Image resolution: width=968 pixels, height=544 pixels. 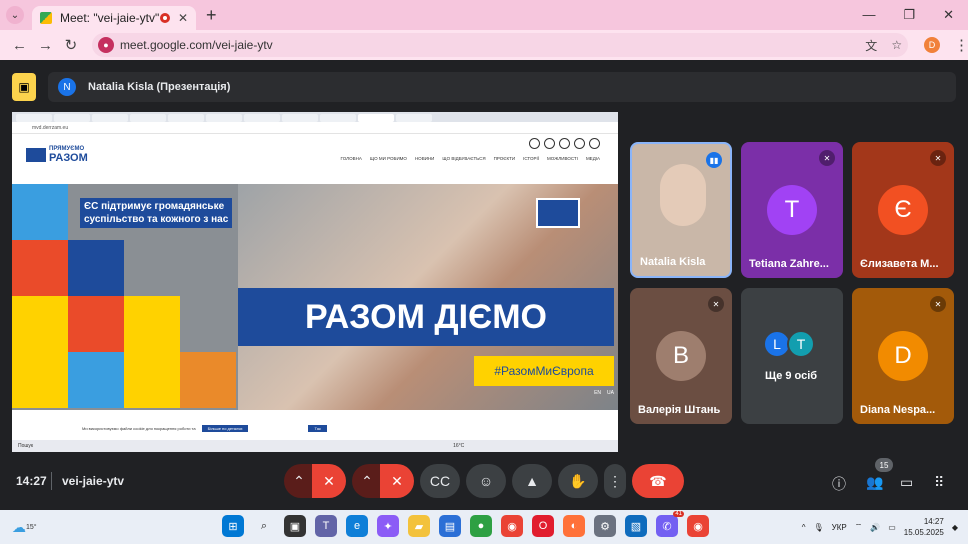 I want to click on mic-off-icon: ✕, so click(x=716, y=304).